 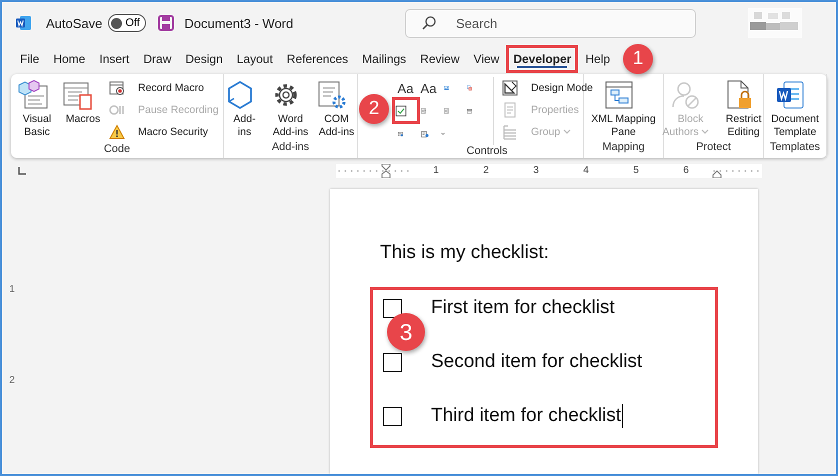 What do you see at coordinates (523, 308) in the screenshot?
I see `checklist-item-text: First item for checklist` at bounding box center [523, 308].